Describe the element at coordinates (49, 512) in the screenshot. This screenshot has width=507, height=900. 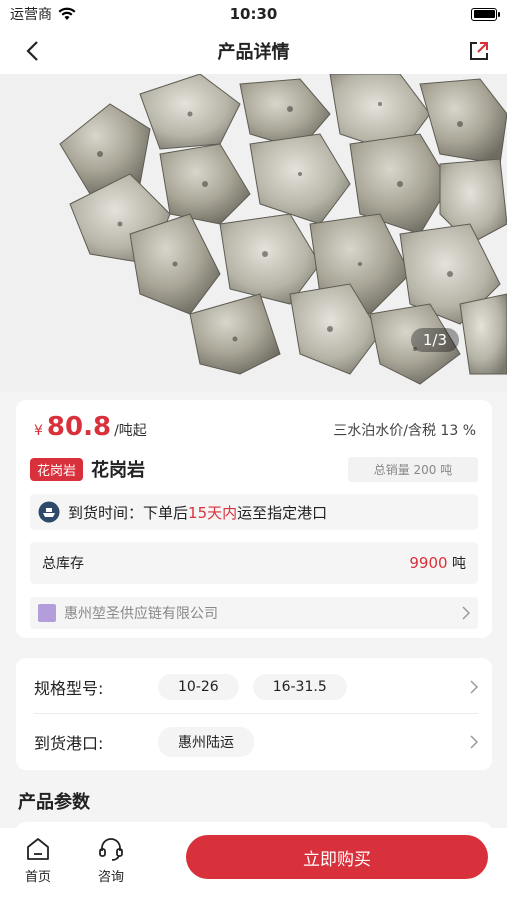
I see `ship-icon` at that location.